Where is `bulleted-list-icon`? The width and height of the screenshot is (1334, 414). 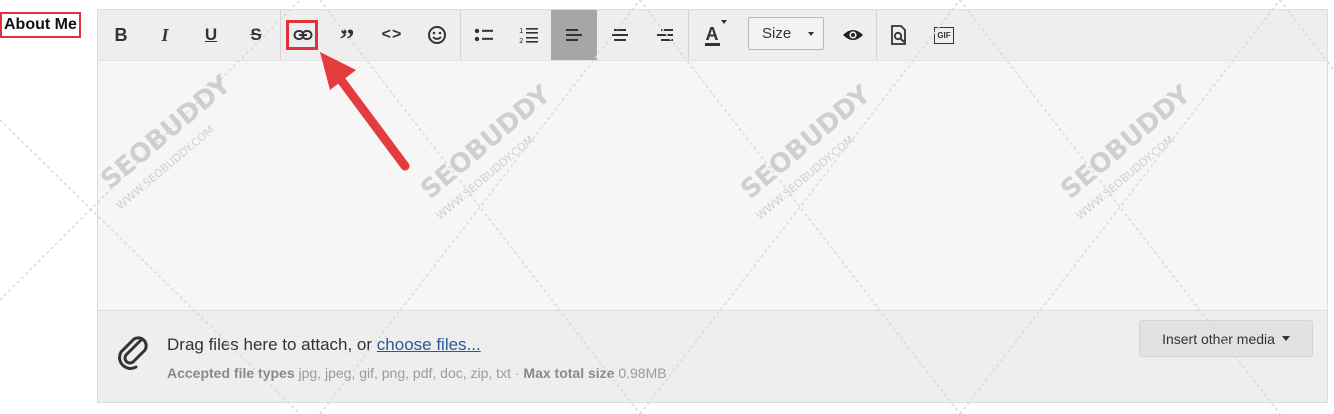
bulleted-list-icon is located at coordinates (483, 35).